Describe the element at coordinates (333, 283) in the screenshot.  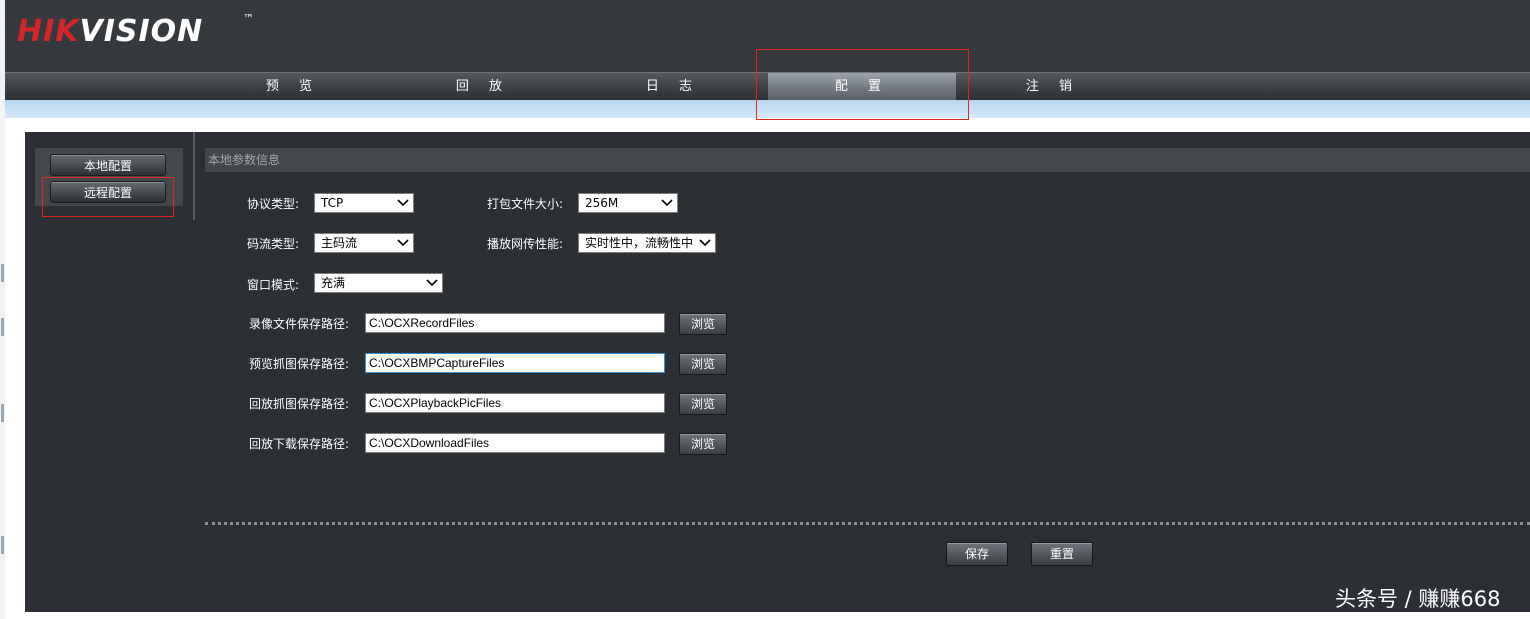
I see `window-mode-value: 充满` at that location.